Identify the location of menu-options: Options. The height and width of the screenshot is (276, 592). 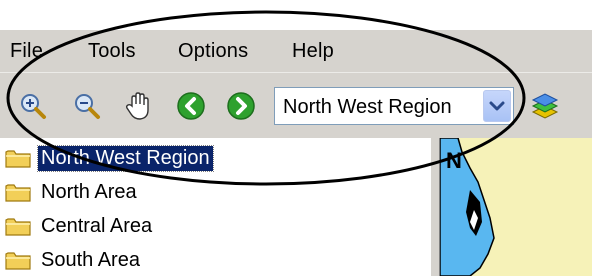
(213, 51).